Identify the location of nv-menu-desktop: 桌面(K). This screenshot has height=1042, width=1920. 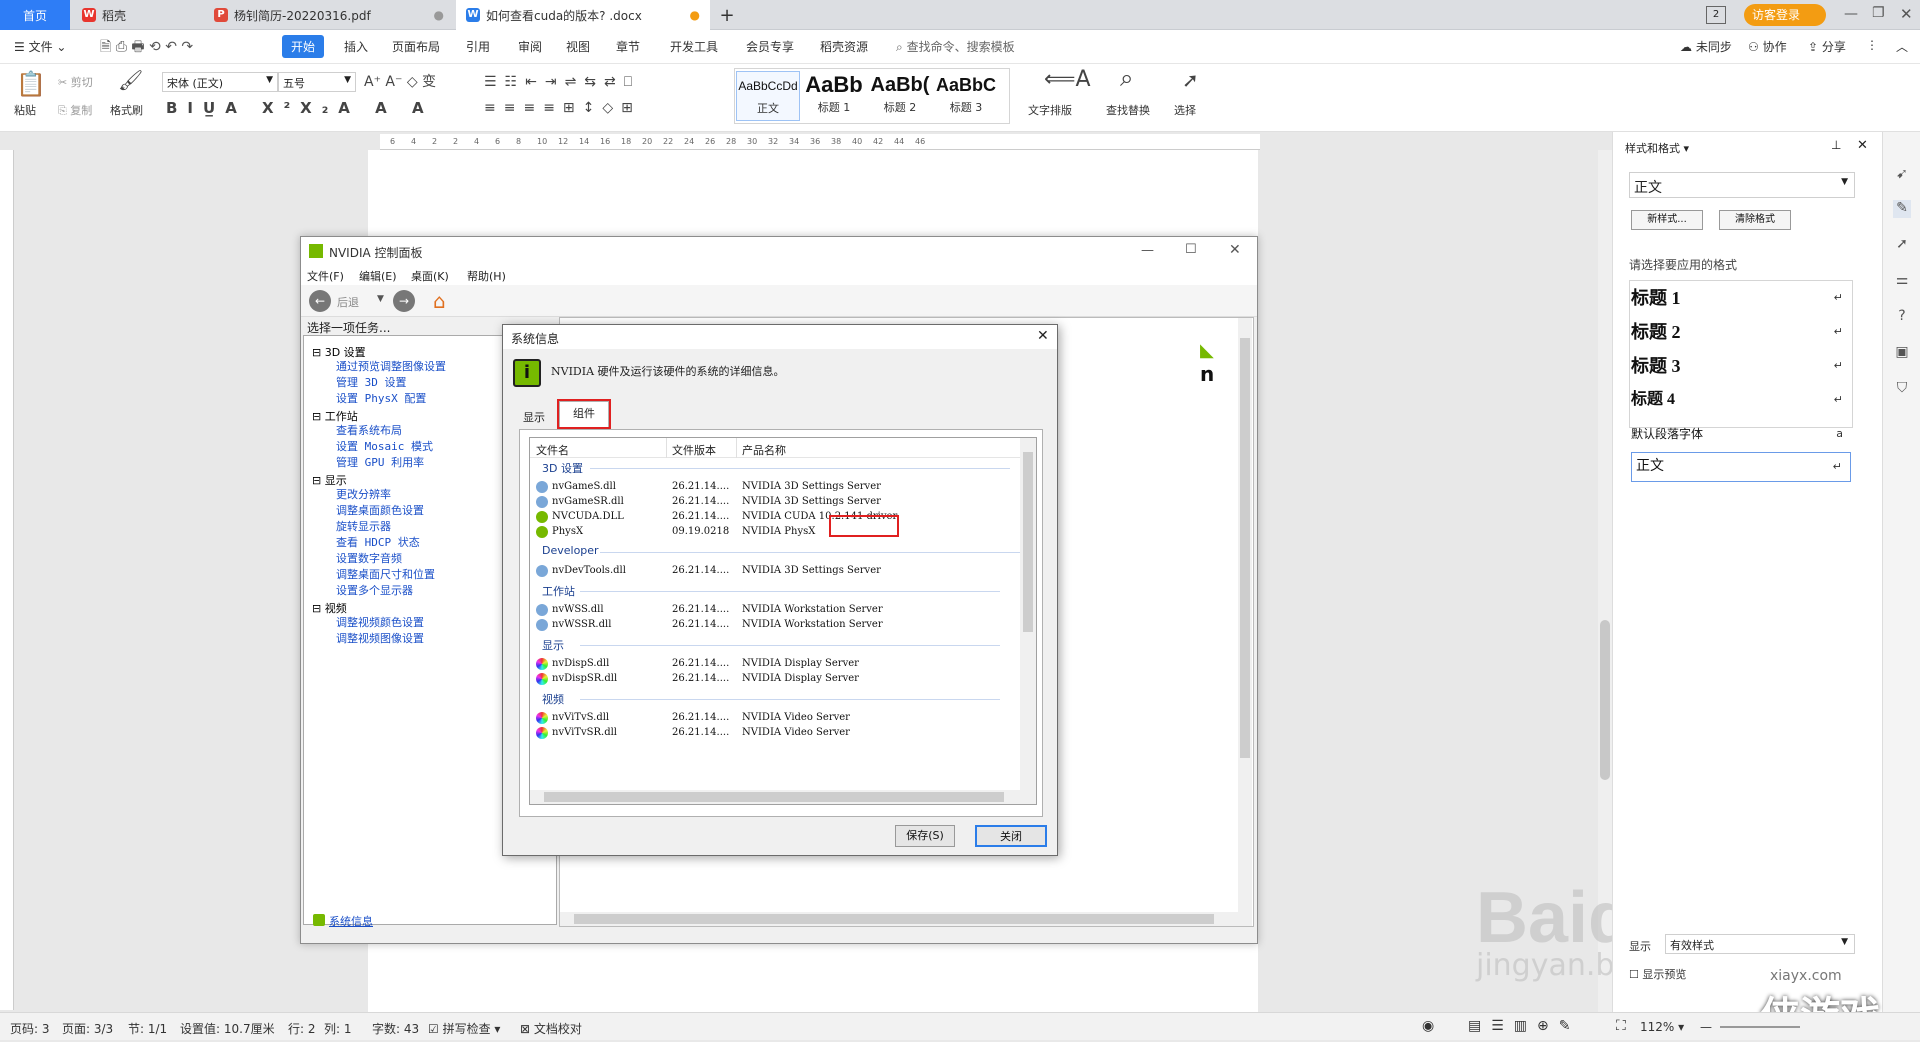
(430, 276).